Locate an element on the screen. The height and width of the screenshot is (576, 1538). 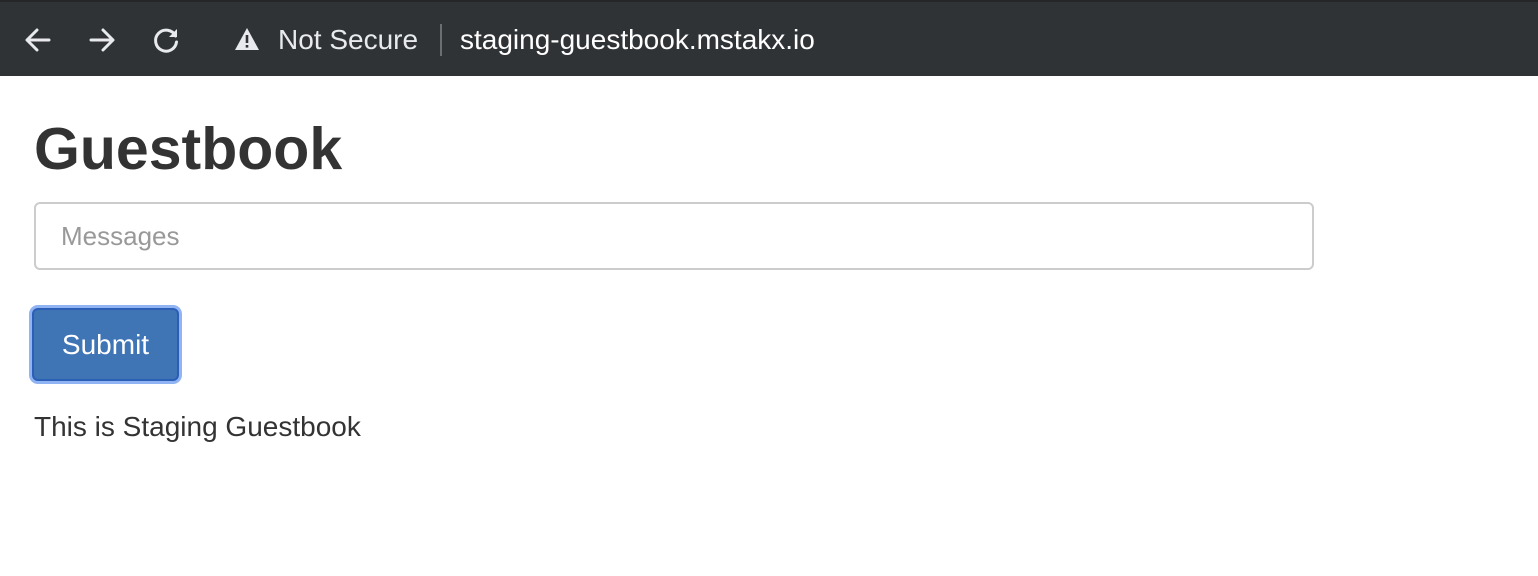
browser-toolbar: Not Secure staging-guestbook.mstakx.io is located at coordinates (769, 38).